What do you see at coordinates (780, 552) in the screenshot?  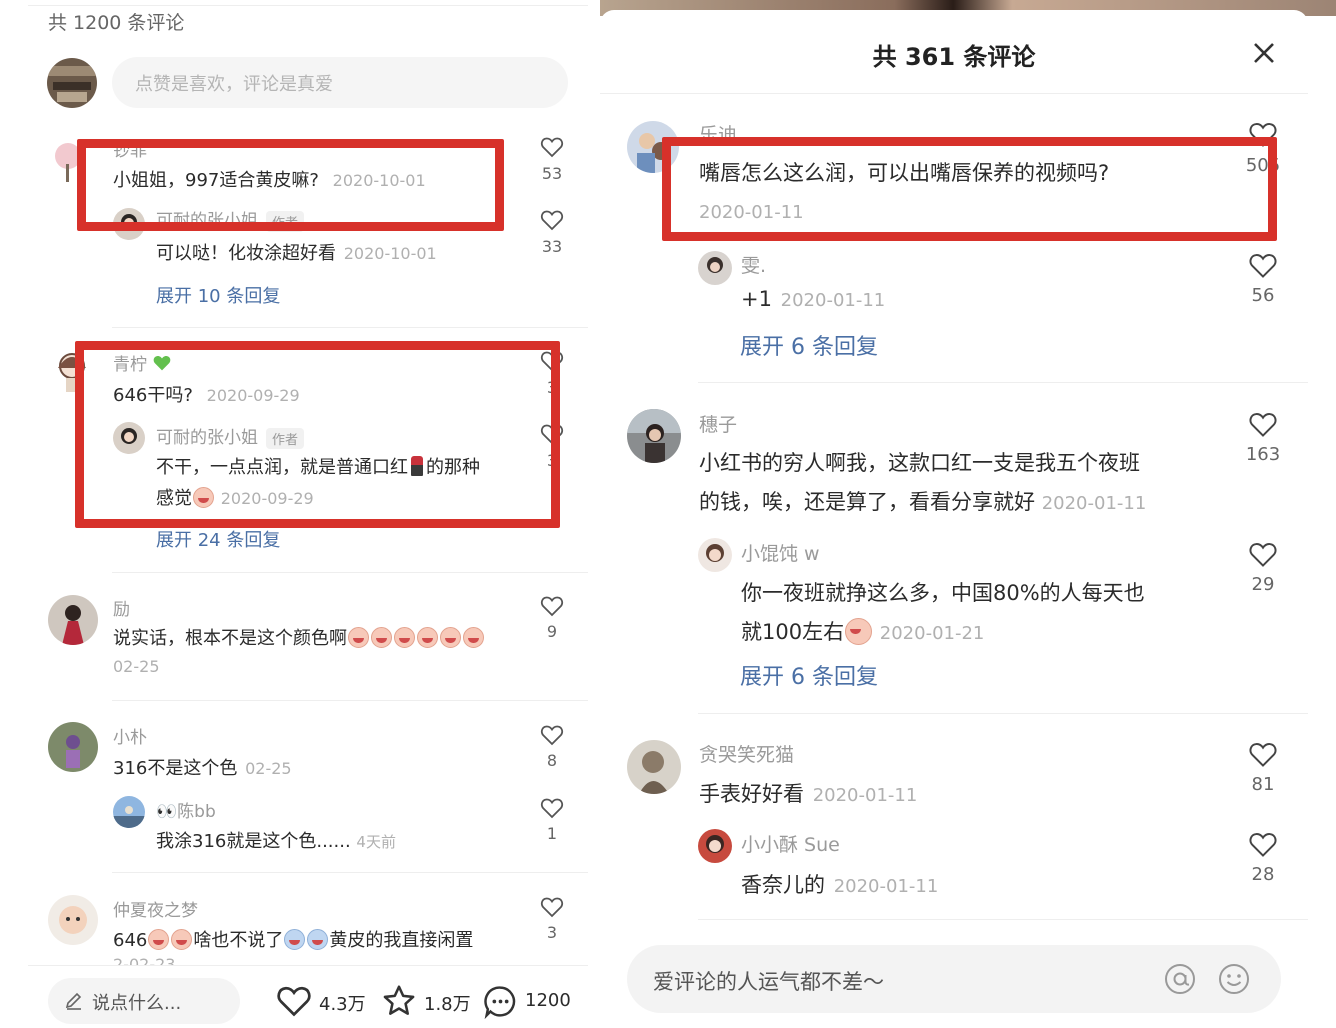 I see `reply-author: 小馄饨 w` at bounding box center [780, 552].